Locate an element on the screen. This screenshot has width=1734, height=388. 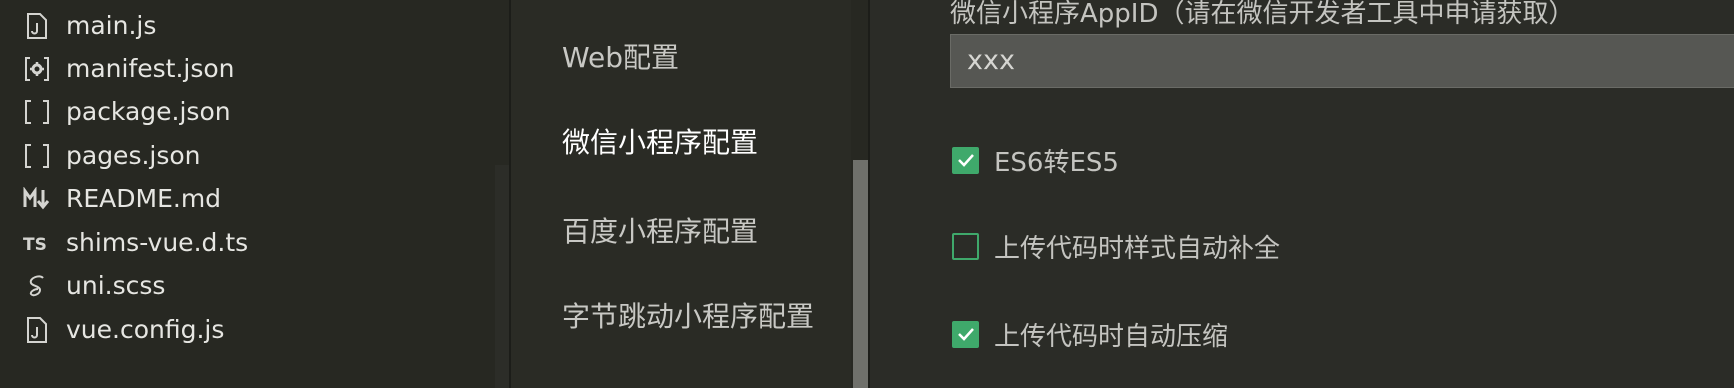
appid-label: 微信小程序AppID（请在微信开发者工具中申请获取） is located at coordinates (1262, 14).